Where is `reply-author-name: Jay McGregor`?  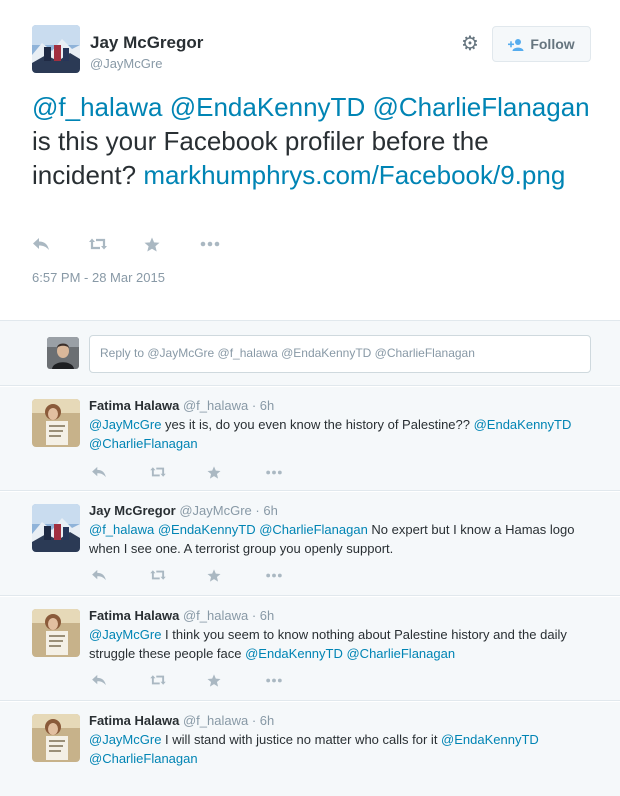 reply-author-name: Jay McGregor is located at coordinates (132, 510).